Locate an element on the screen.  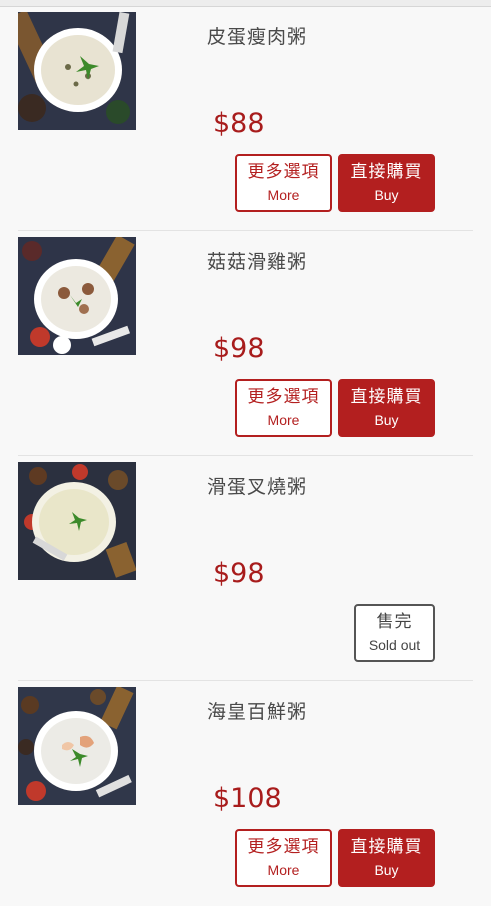
item-name: 皮蛋瘦肉粥 is located at coordinates (257, 37).